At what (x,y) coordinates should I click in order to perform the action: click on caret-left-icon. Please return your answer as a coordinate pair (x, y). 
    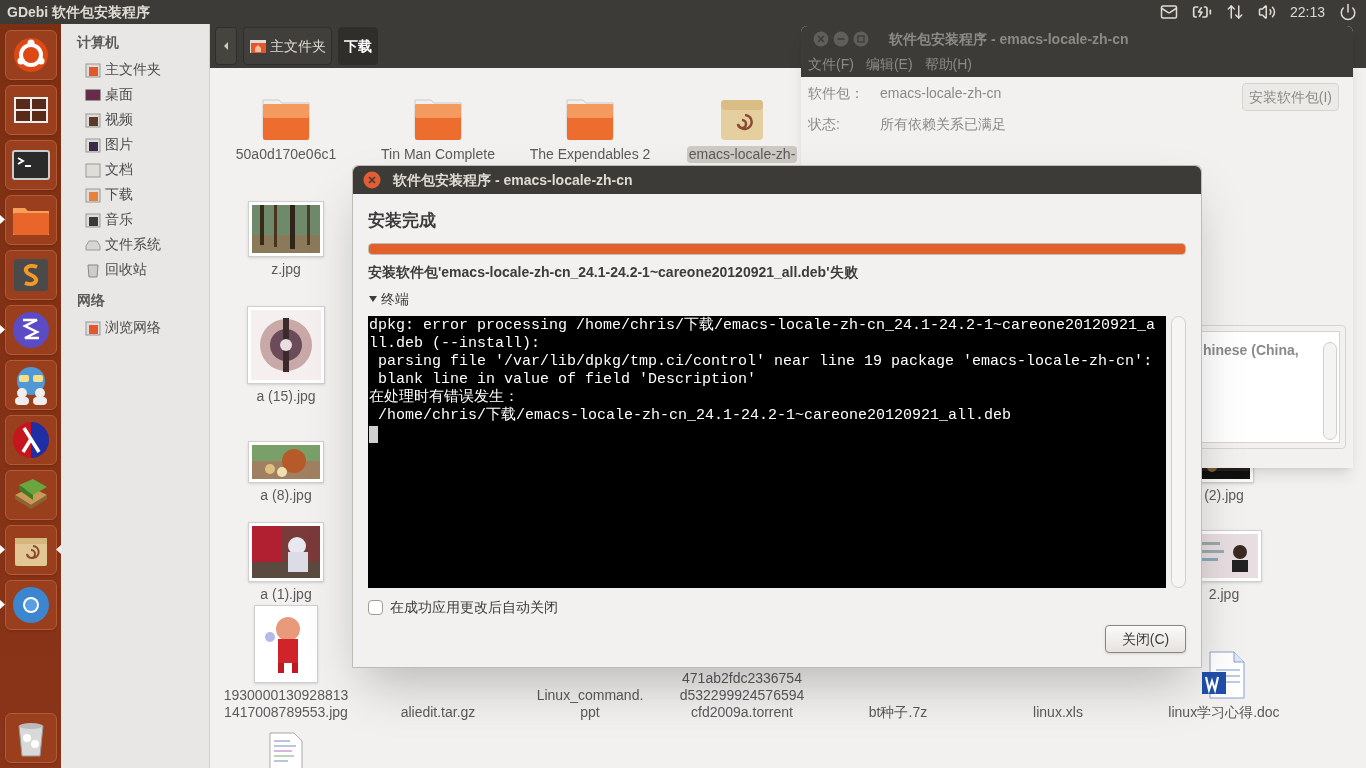
    Looking at the image, I should click on (226, 46).